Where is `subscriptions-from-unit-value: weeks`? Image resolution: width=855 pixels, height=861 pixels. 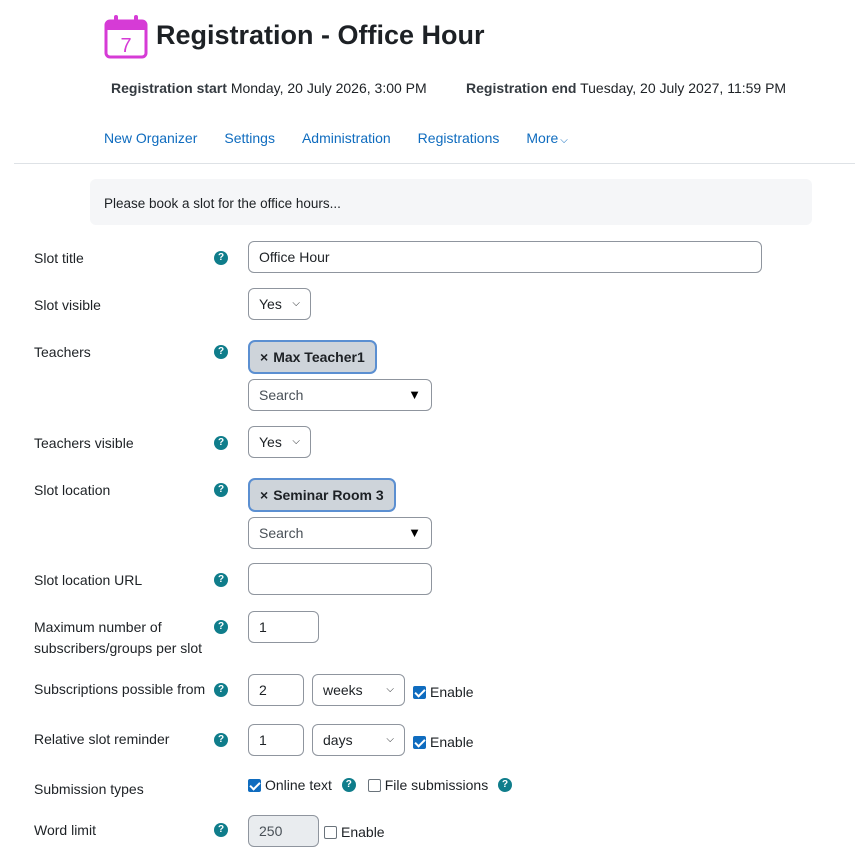 subscriptions-from-unit-value: weeks is located at coordinates (343, 690).